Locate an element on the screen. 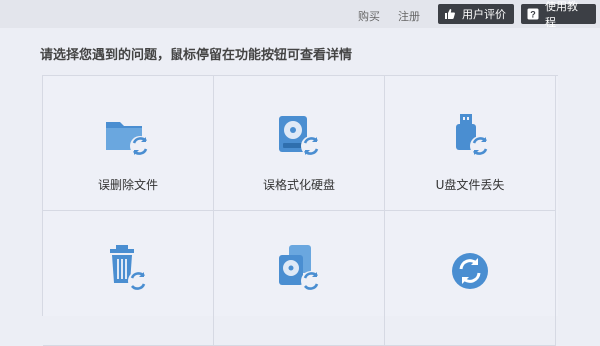 This screenshot has width=600, height=346. disk-recover-icon is located at coordinates (299, 136).